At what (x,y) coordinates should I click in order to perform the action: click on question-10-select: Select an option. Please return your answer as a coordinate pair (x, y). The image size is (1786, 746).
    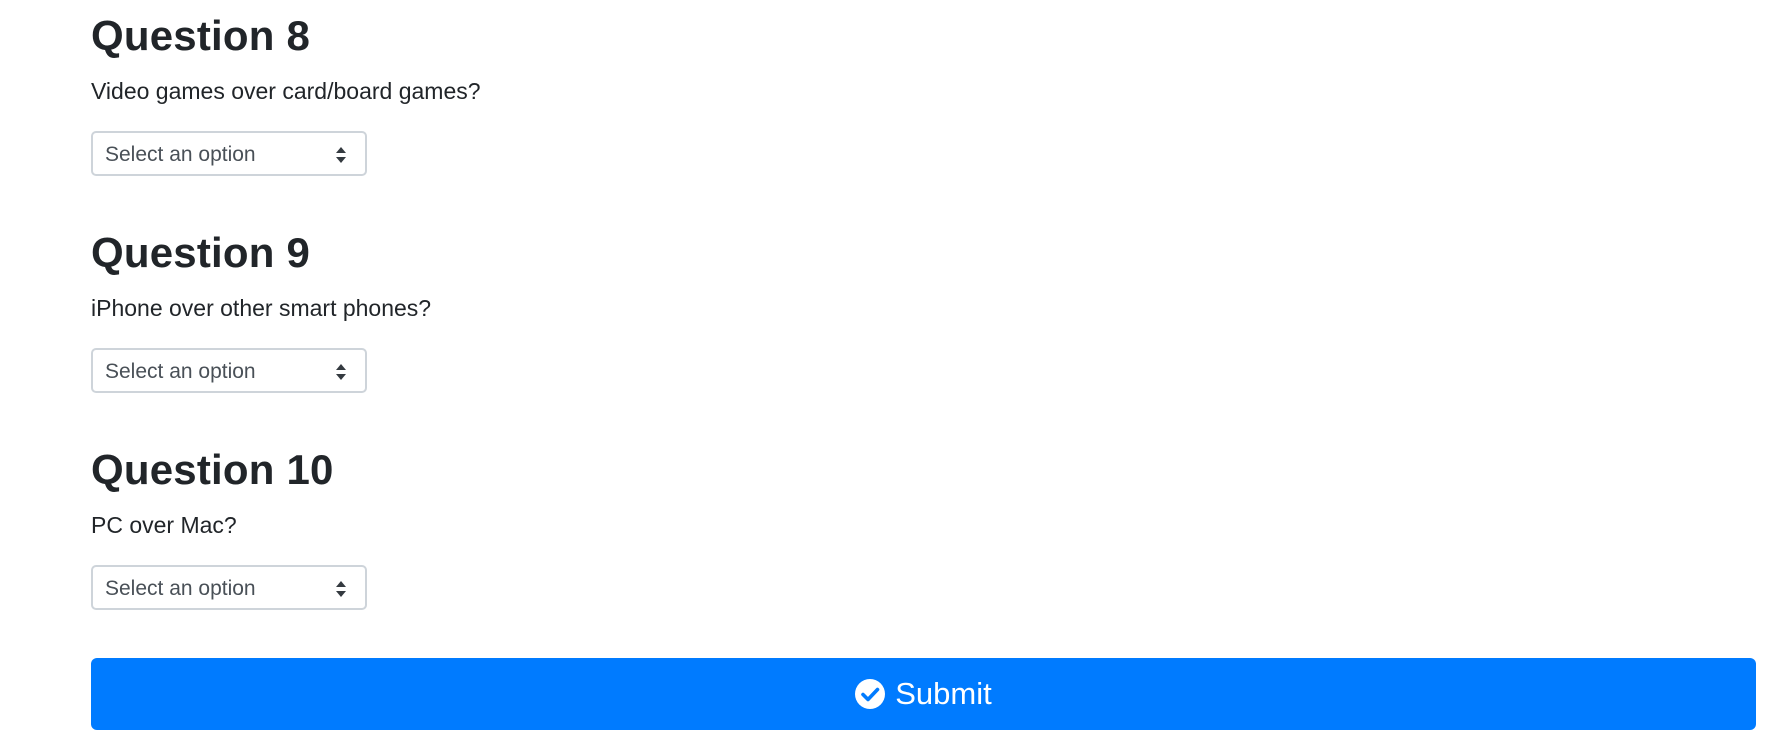
    Looking at the image, I should click on (229, 587).